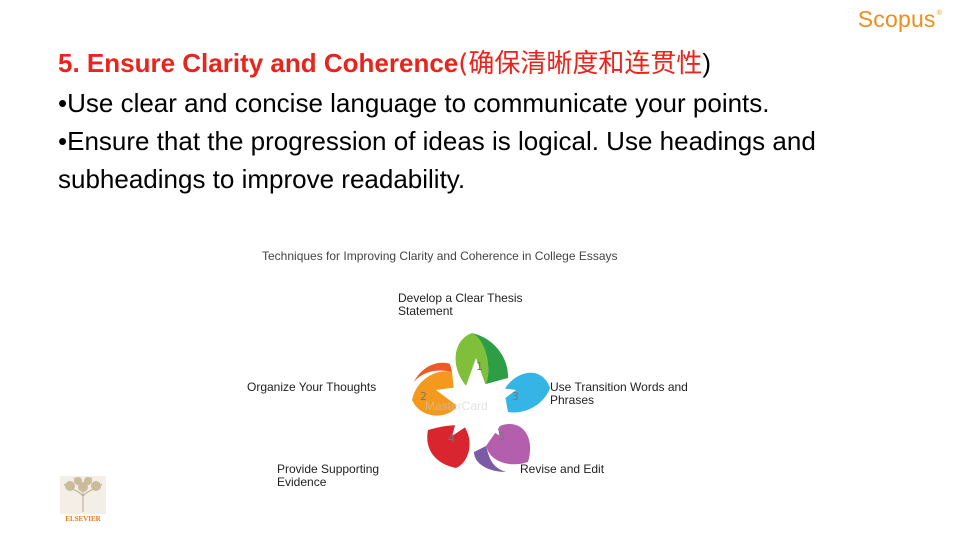 The height and width of the screenshot is (540, 960). I want to click on scopus-logo: Scopus®, so click(900, 19).